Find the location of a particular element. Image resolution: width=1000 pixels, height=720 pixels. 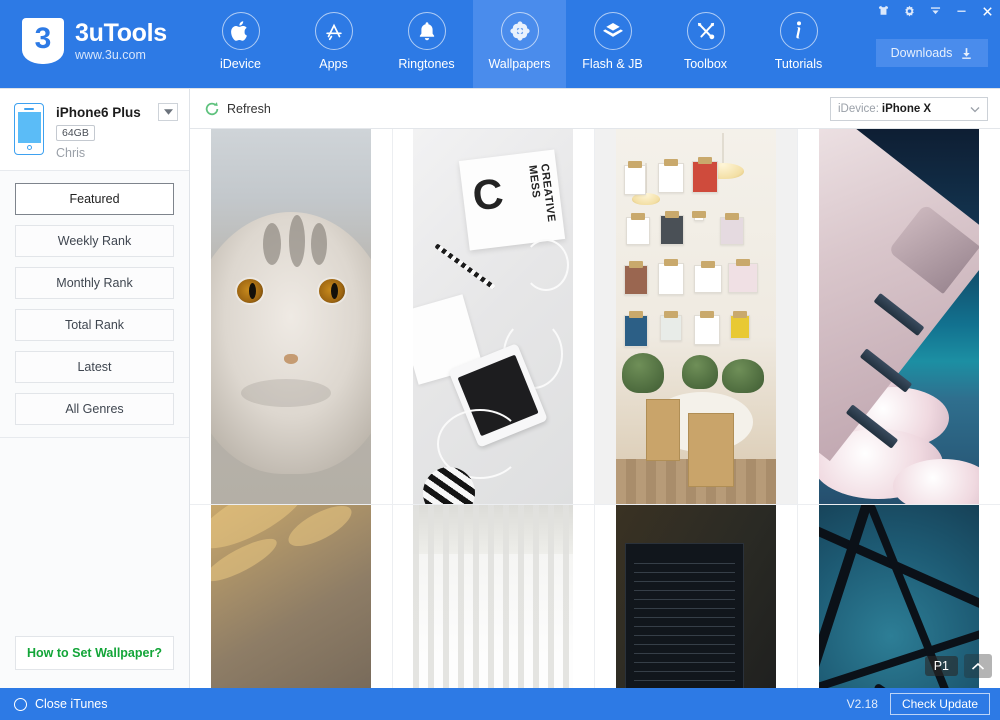

wallpaper-creative-mess: C CREATIVE MESS is located at coordinates (493, 317).